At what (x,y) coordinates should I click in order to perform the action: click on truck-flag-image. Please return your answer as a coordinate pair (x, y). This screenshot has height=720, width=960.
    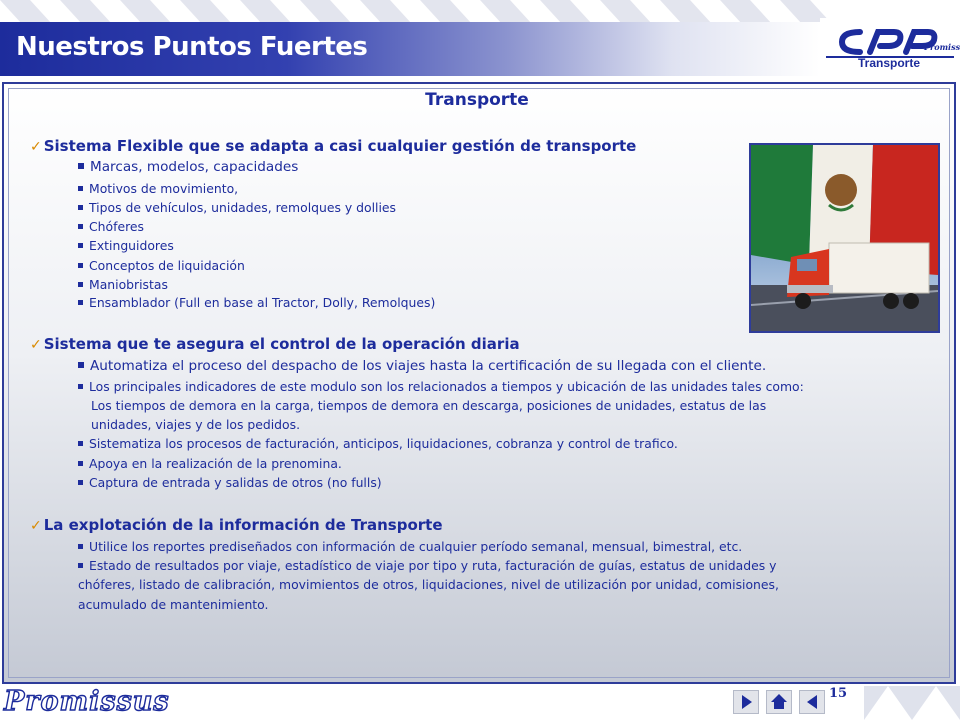
    Looking at the image, I should click on (844, 238).